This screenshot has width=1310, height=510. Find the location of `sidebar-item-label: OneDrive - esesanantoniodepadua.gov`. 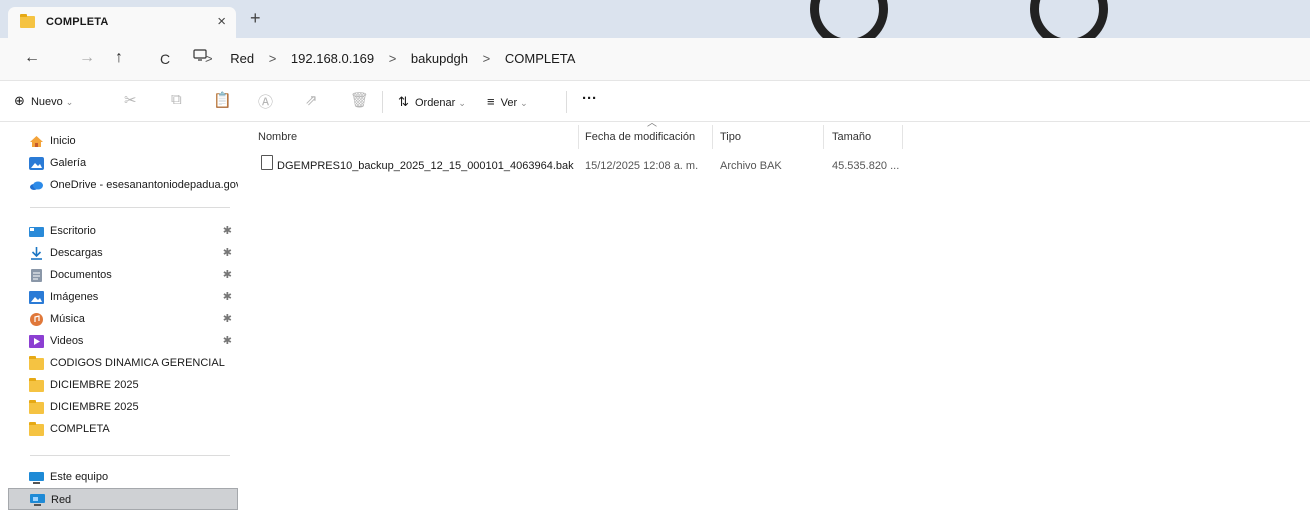

sidebar-item-label: OneDrive - esesanantoniodepadua.gov is located at coordinates (144, 185).